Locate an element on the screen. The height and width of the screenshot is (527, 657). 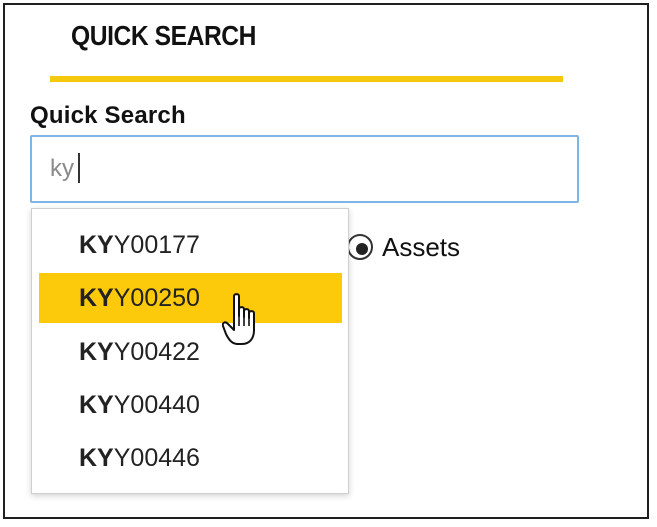
item-rest-text: Y00446 is located at coordinates (156, 458).